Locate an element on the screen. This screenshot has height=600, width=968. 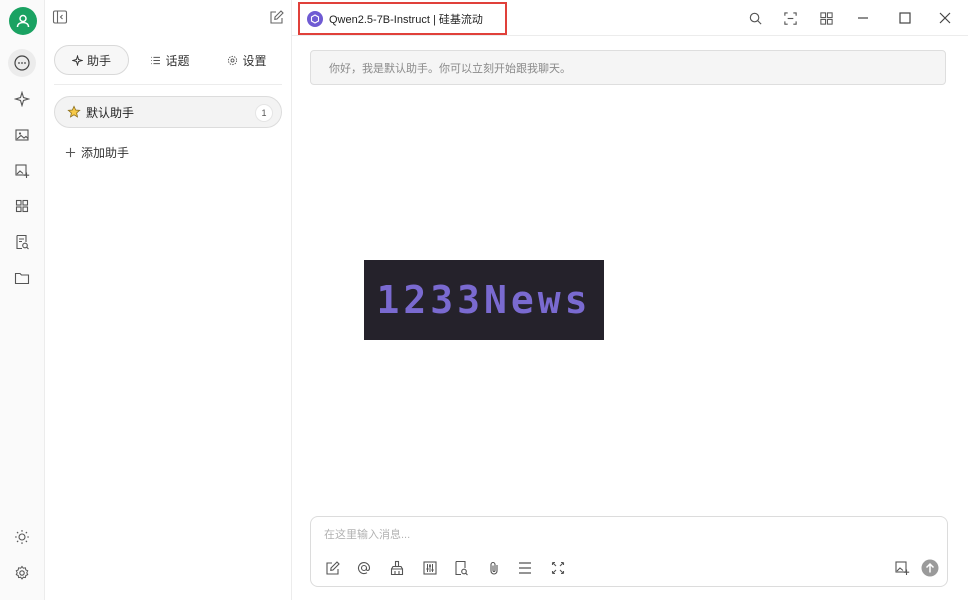
grid-icon is located at coordinates (22, 206).